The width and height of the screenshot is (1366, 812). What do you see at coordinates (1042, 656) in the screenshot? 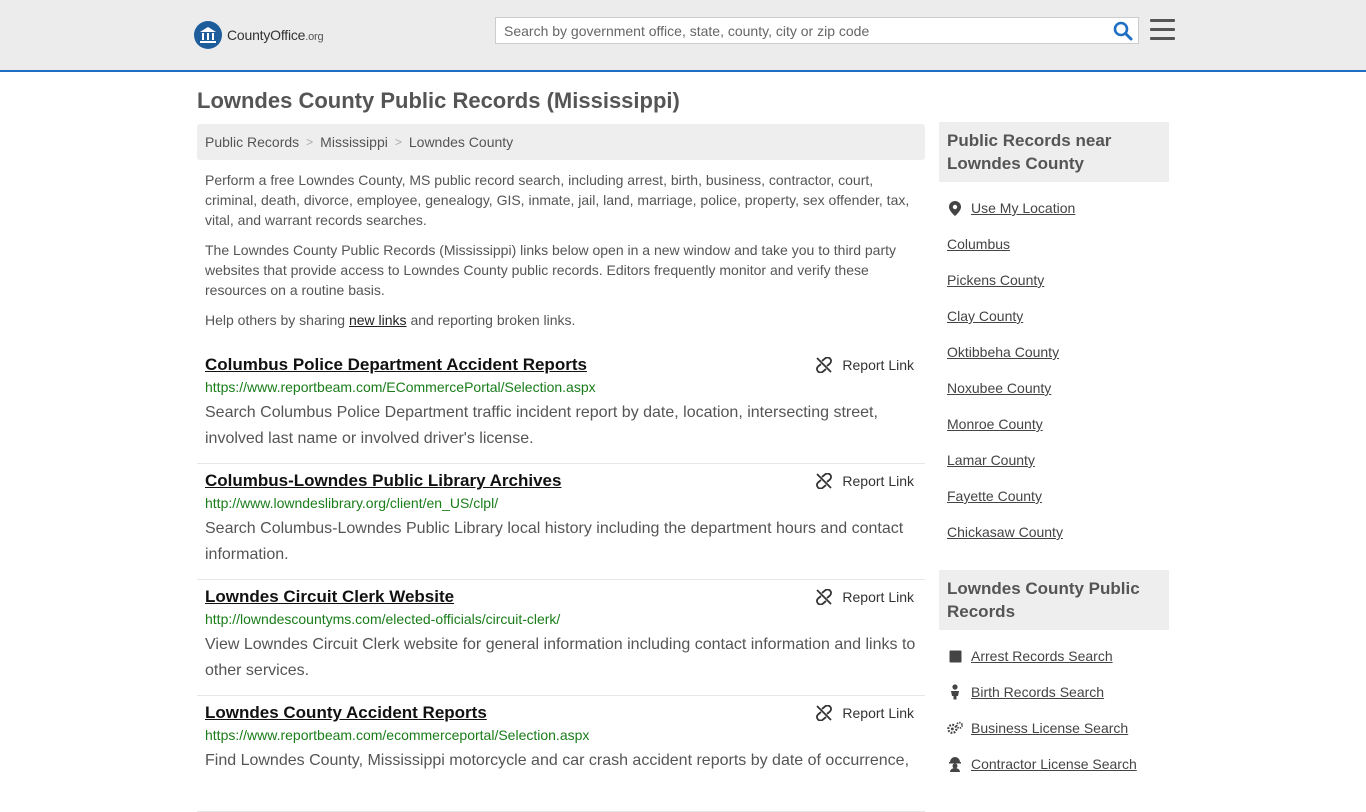
I see `arrest-records-link: Arrest Records Search` at bounding box center [1042, 656].